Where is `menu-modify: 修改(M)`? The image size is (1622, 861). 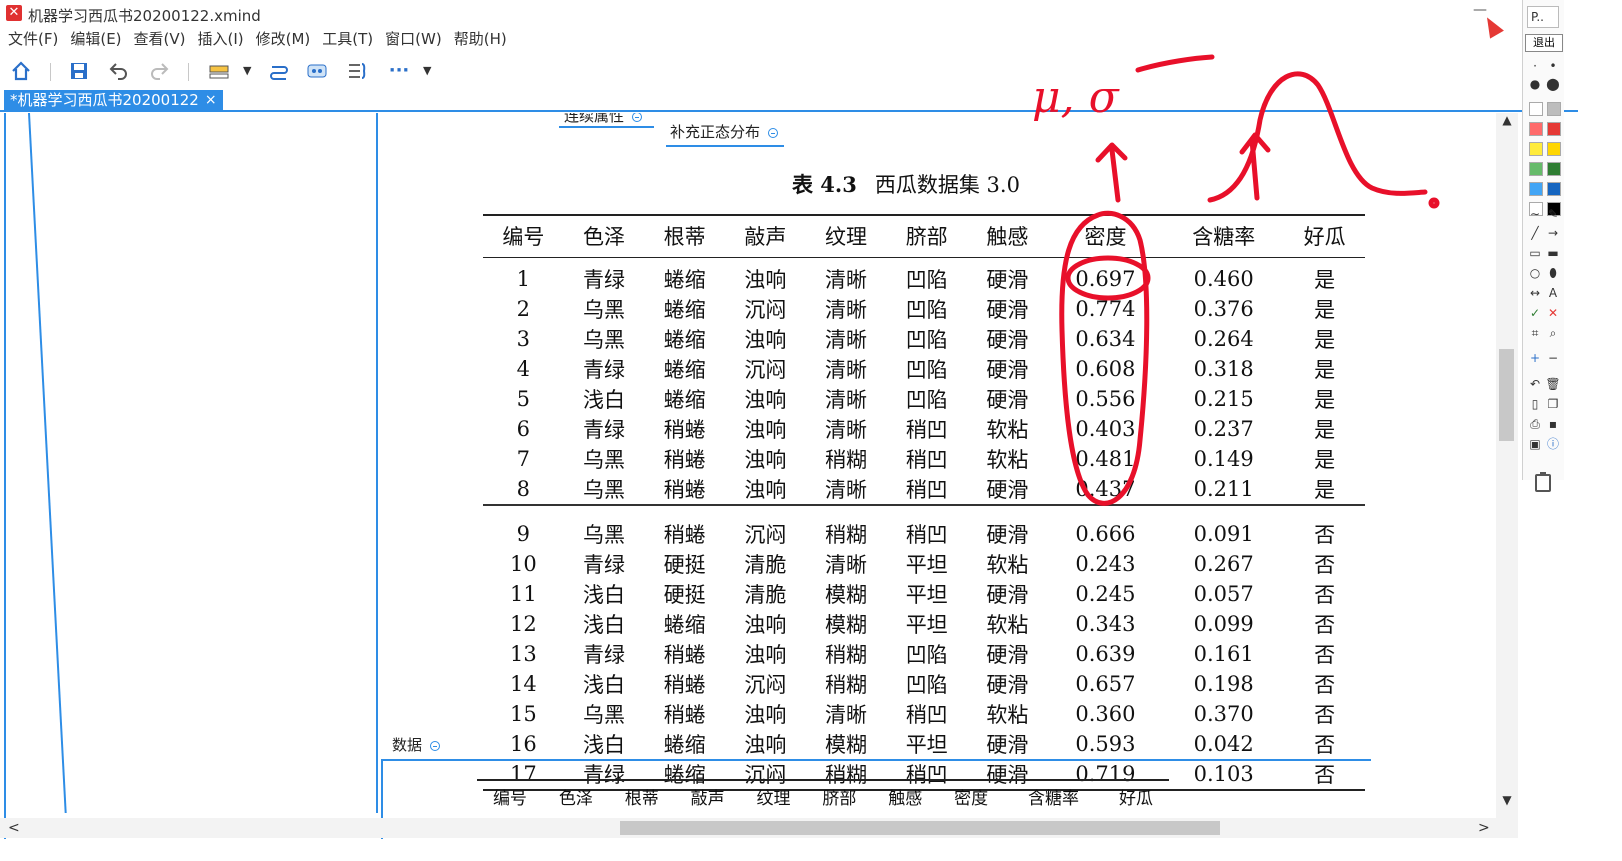
menu-modify: 修改(M) is located at coordinates (283, 39).